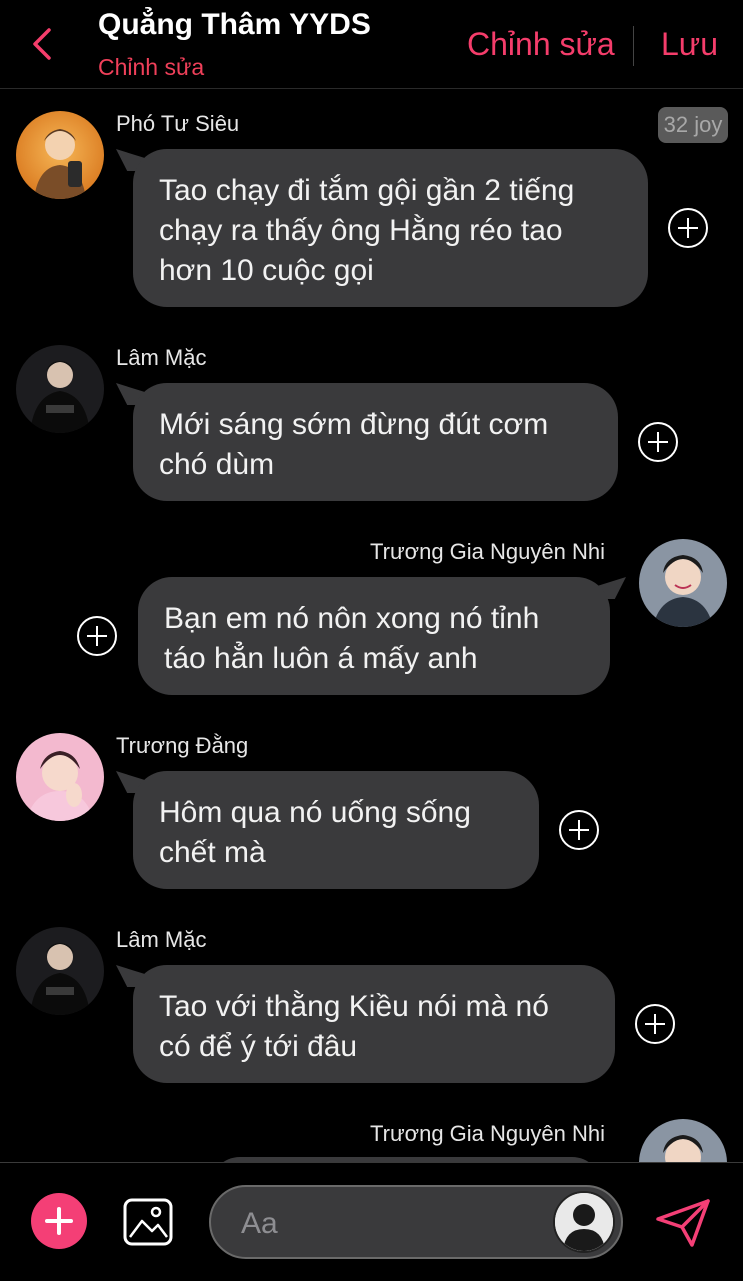 The image size is (743, 1281). What do you see at coordinates (148, 1222) in the screenshot?
I see `image-icon` at bounding box center [148, 1222].